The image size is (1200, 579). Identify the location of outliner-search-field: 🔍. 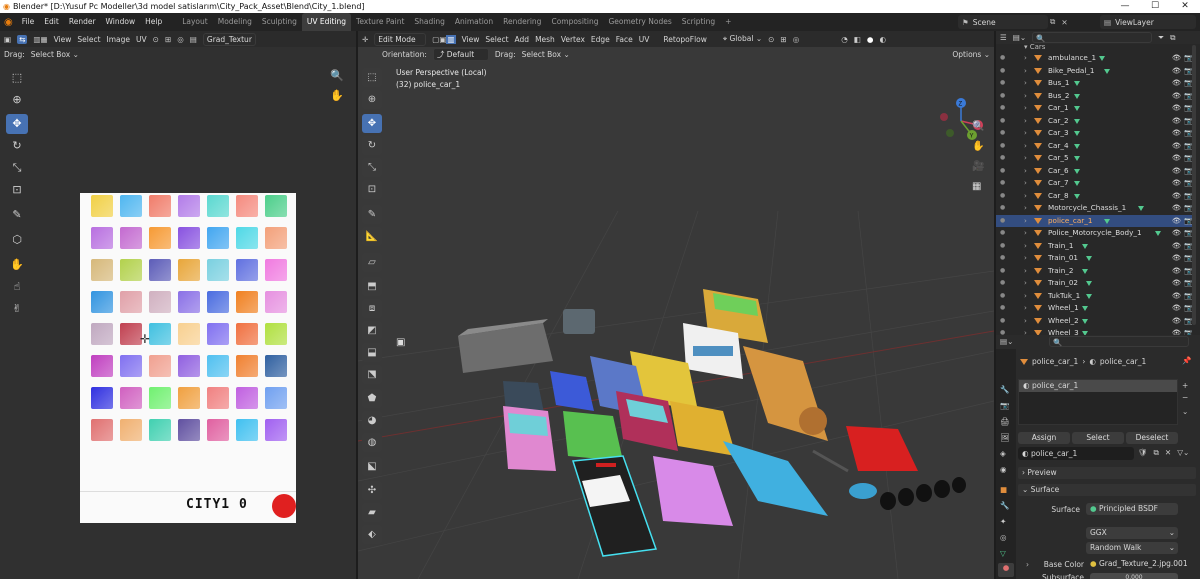
(1092, 37).